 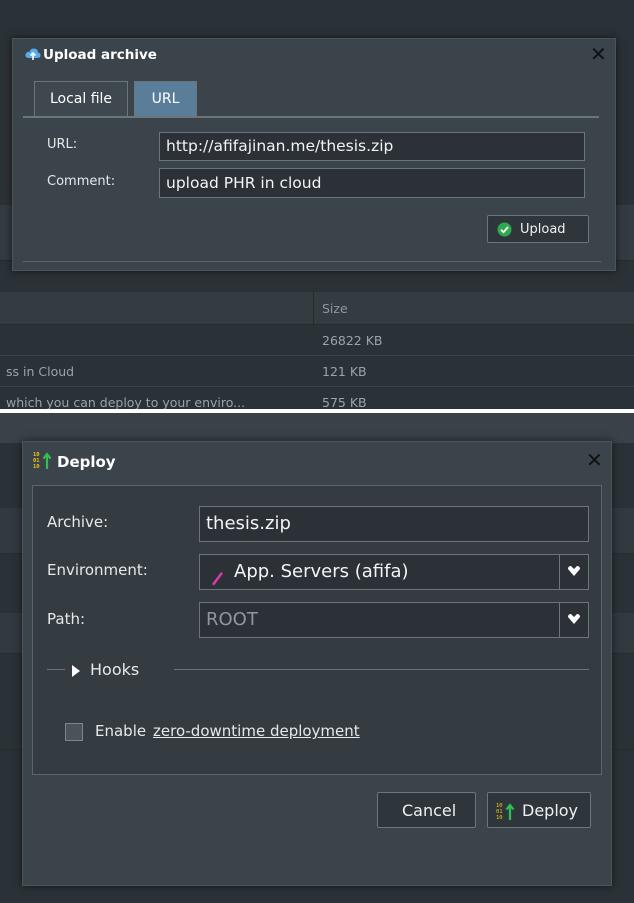 I want to click on check-circle-icon, so click(x=504, y=231).